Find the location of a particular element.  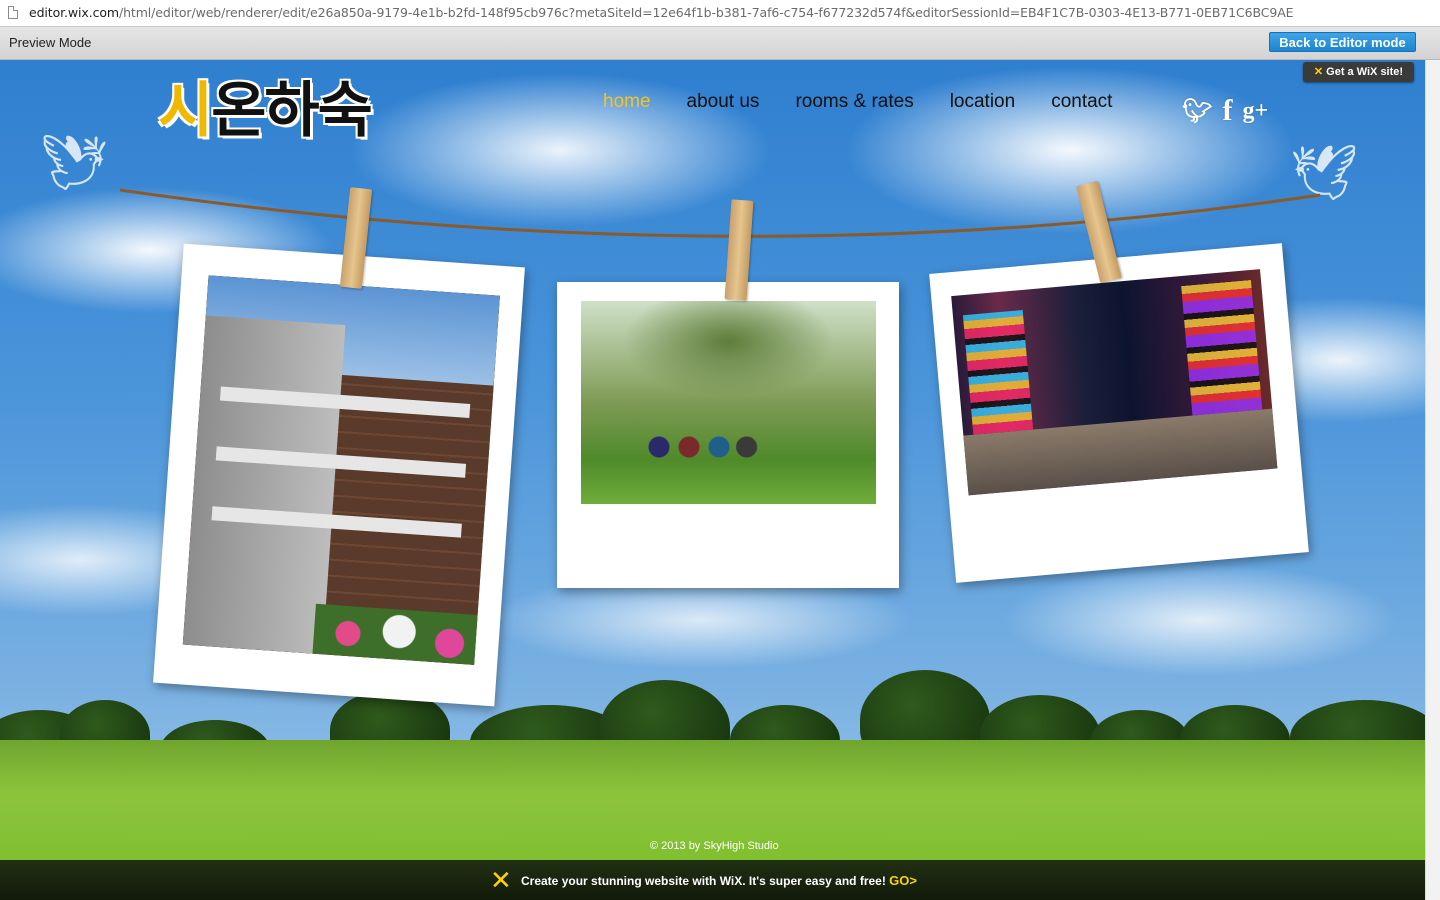

preview-mode-label: Preview Mode is located at coordinates (50, 42).